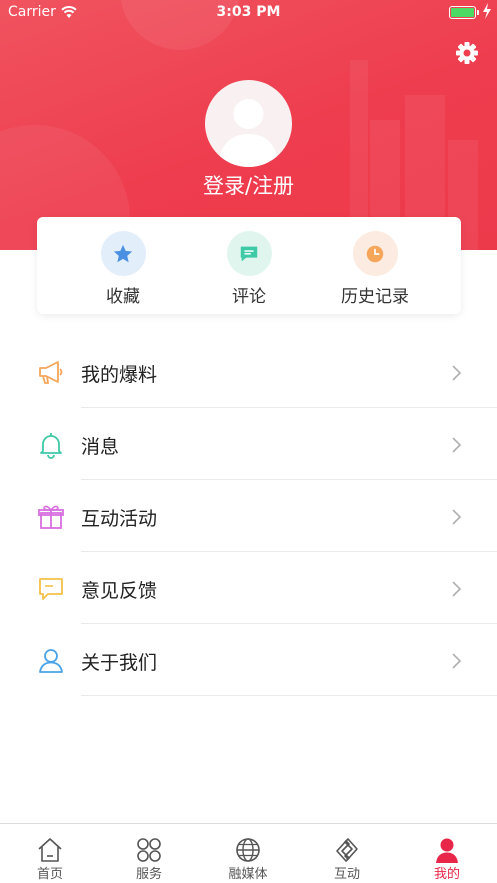  I want to click on bell-icon, so click(51, 445).